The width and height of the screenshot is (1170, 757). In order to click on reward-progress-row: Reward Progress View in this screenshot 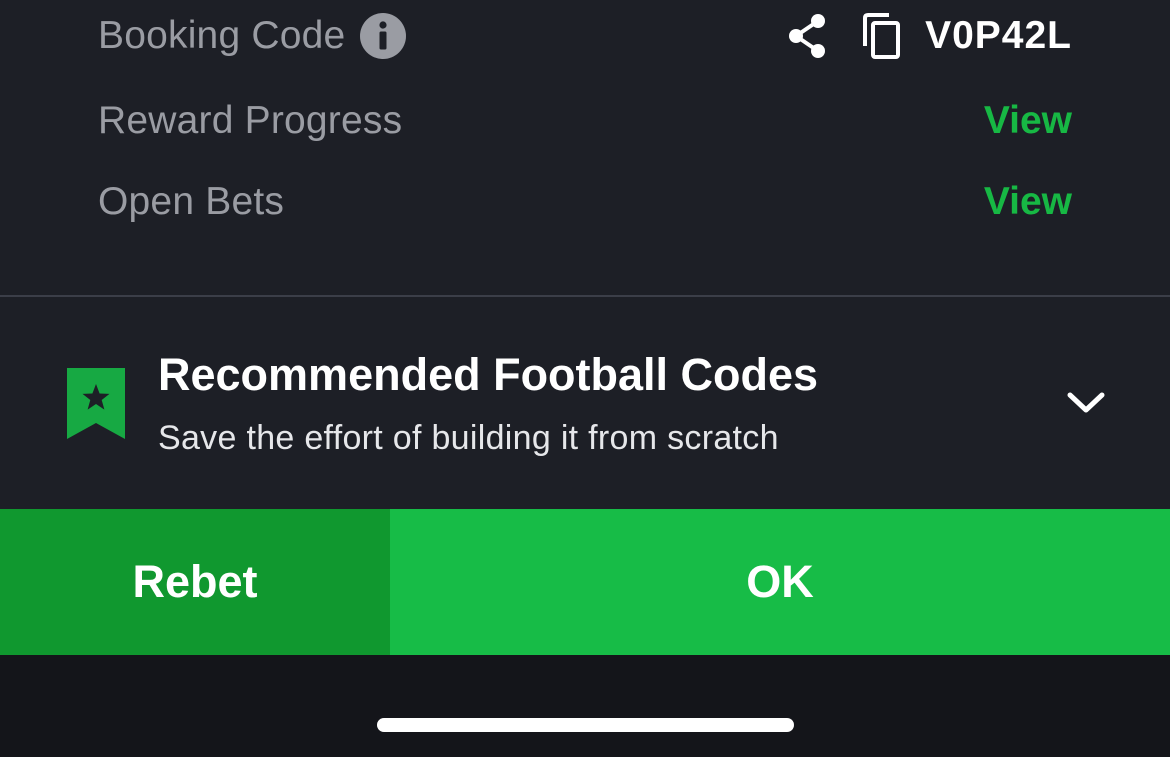, I will do `click(585, 121)`.